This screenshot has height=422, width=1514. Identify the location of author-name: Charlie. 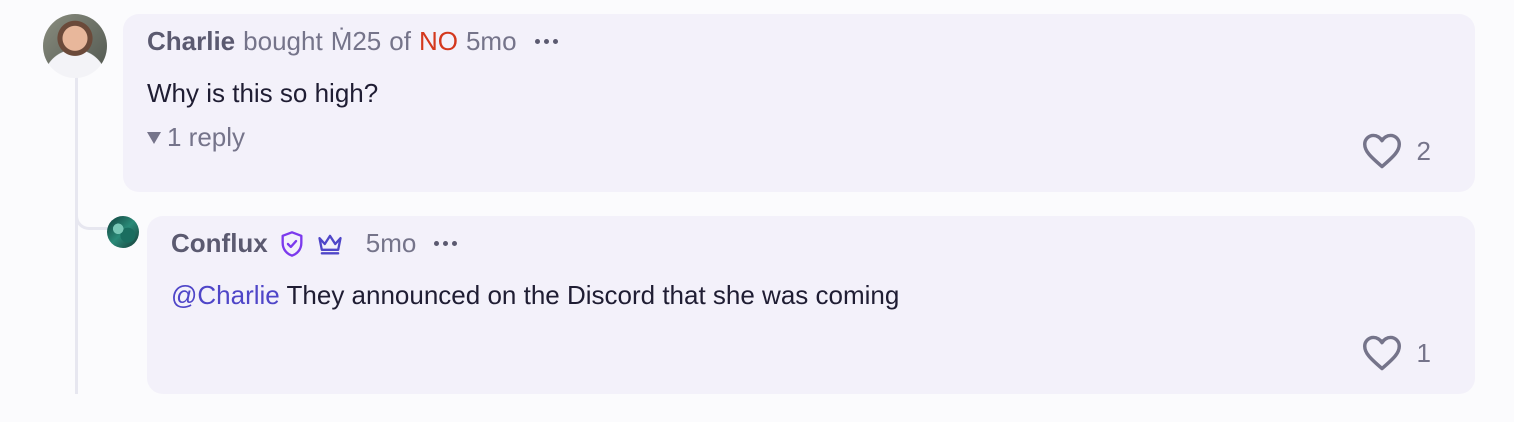
(191, 41).